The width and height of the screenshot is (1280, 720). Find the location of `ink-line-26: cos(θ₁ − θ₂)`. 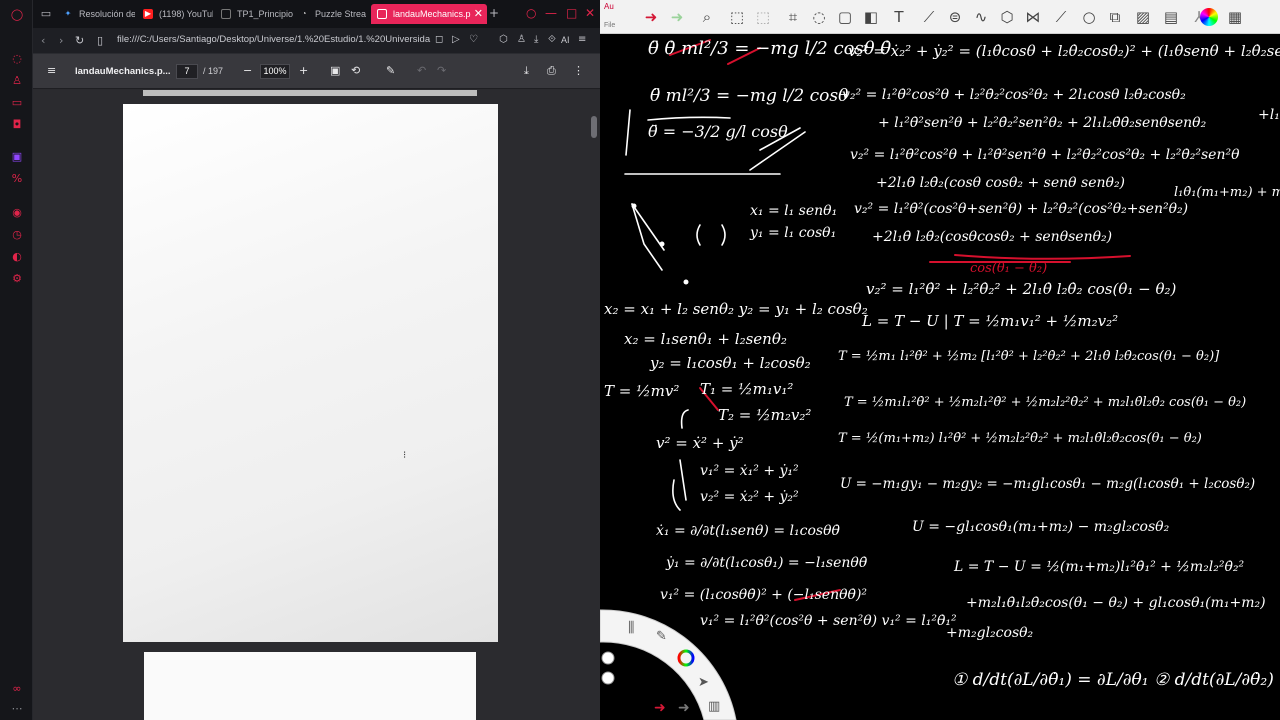

ink-line-26: cos(θ₁ − θ₂) is located at coordinates (1009, 268).